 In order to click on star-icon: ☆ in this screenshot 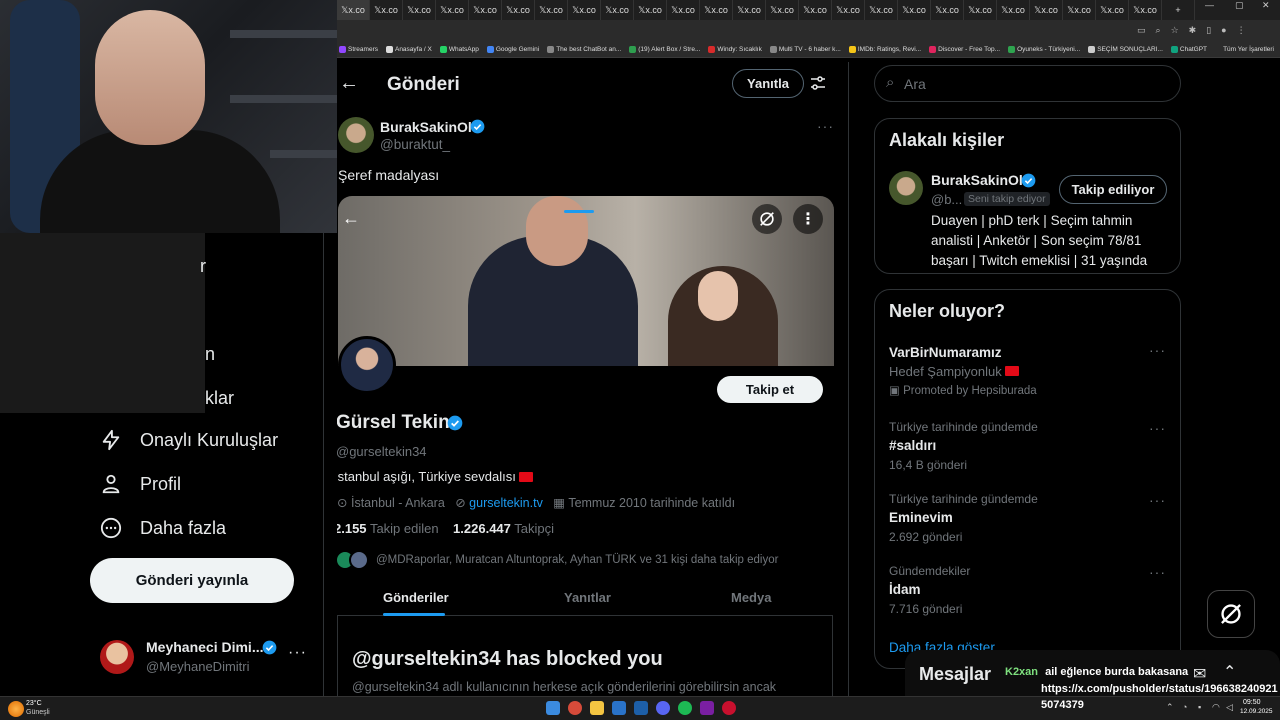, I will do `click(1175, 30)`.